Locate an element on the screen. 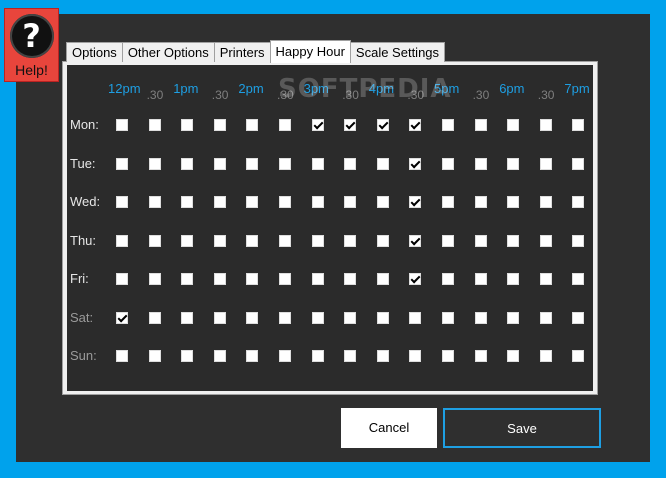  cancel-button: Cancel is located at coordinates (389, 428).